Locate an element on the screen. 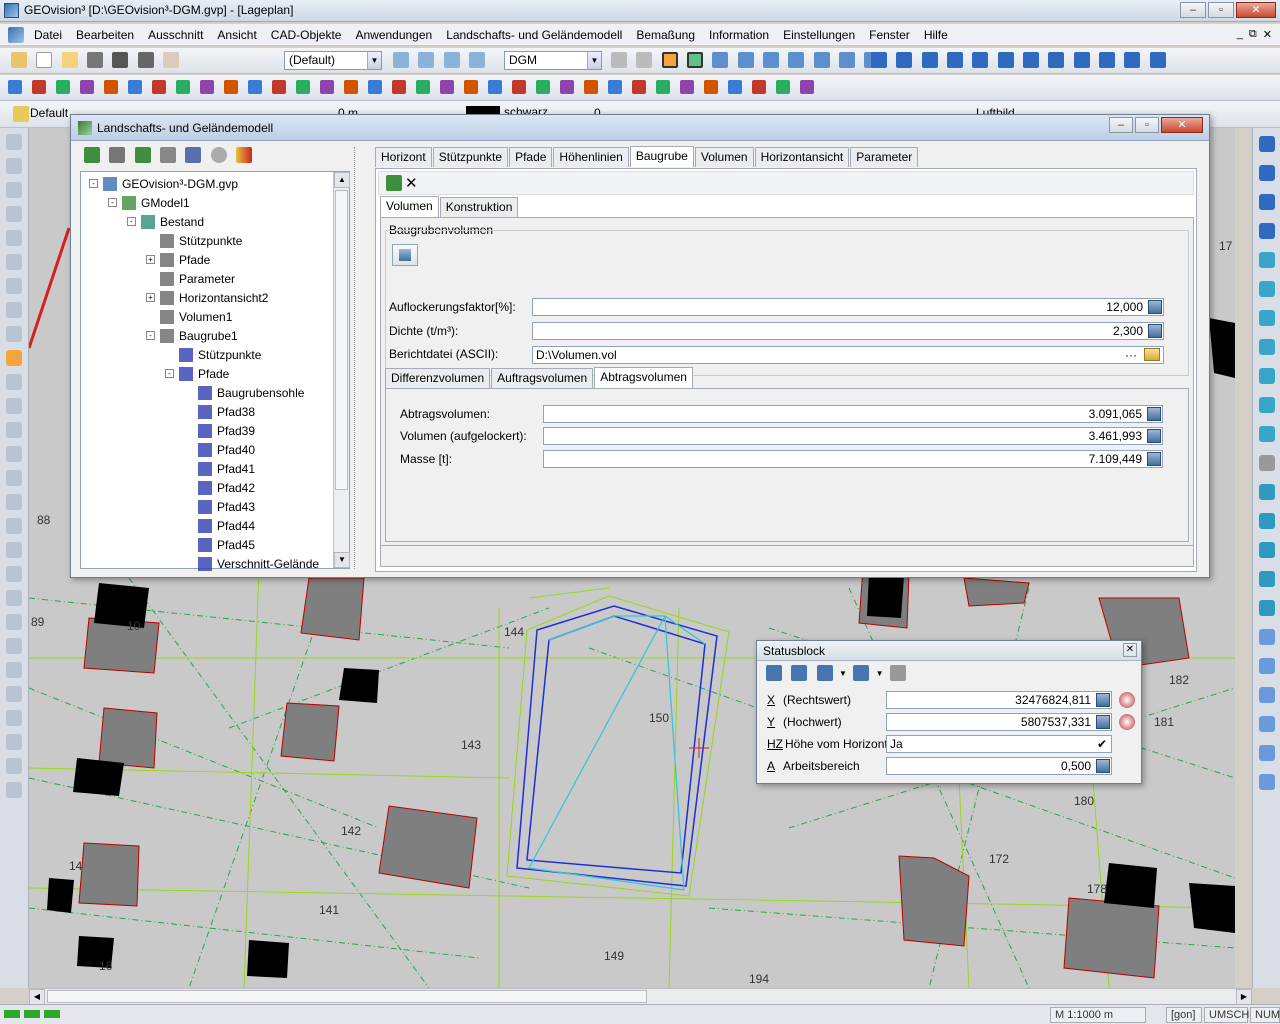 The image size is (1280, 1024). left-tool-26-icon is located at coordinates (14, 742).